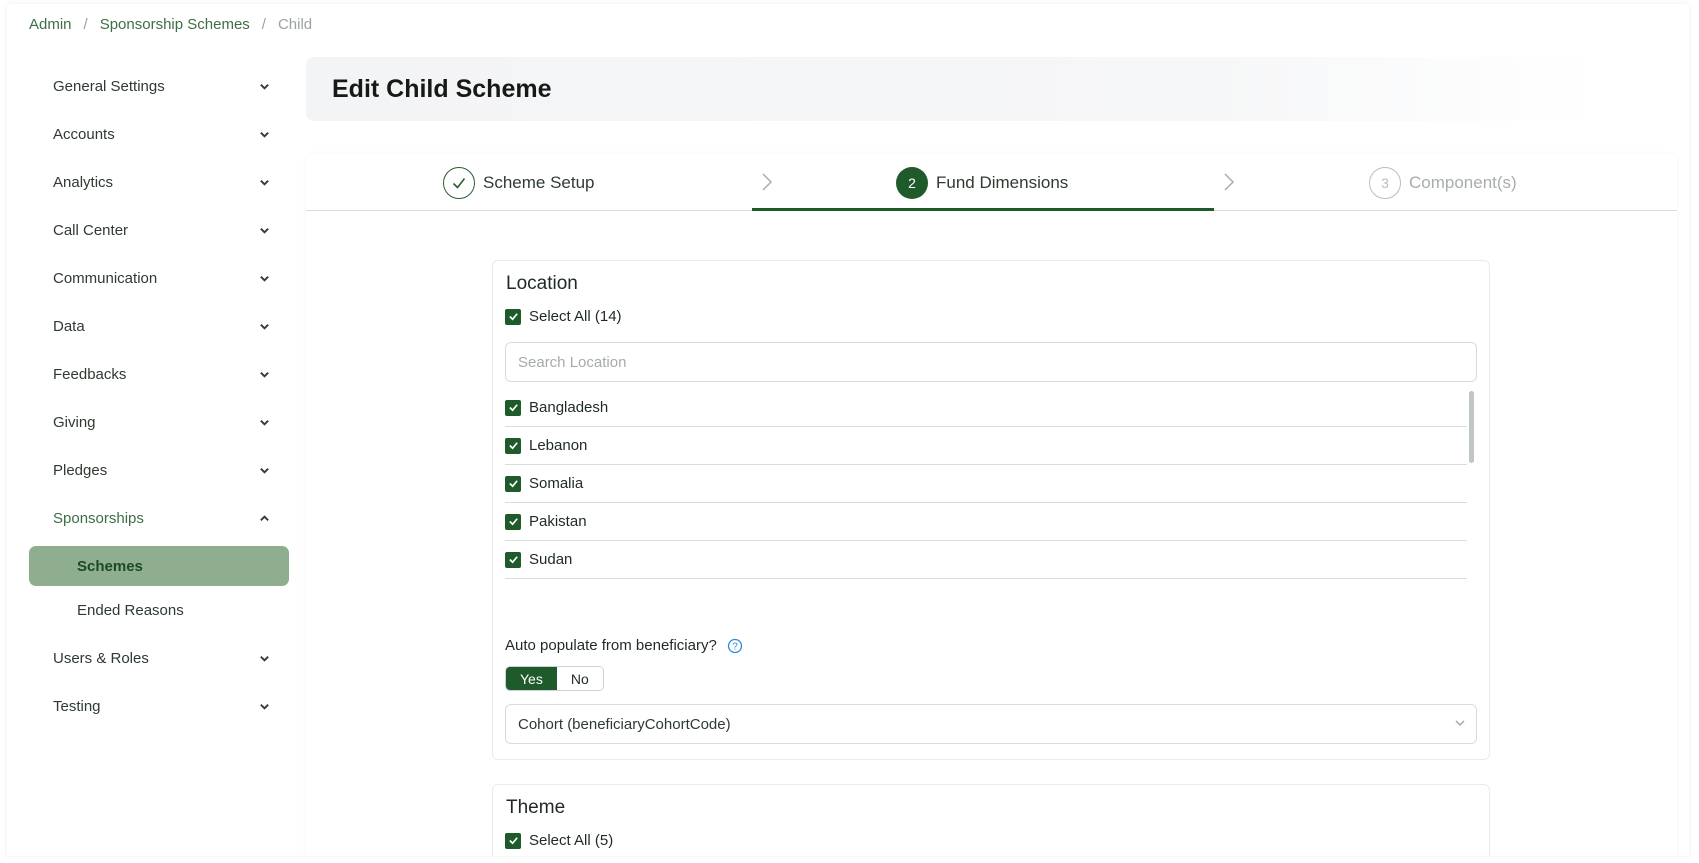 This screenshot has height=863, width=1699. What do you see at coordinates (159, 278) in the screenshot?
I see `sidebar-item-communication: Communication` at bounding box center [159, 278].